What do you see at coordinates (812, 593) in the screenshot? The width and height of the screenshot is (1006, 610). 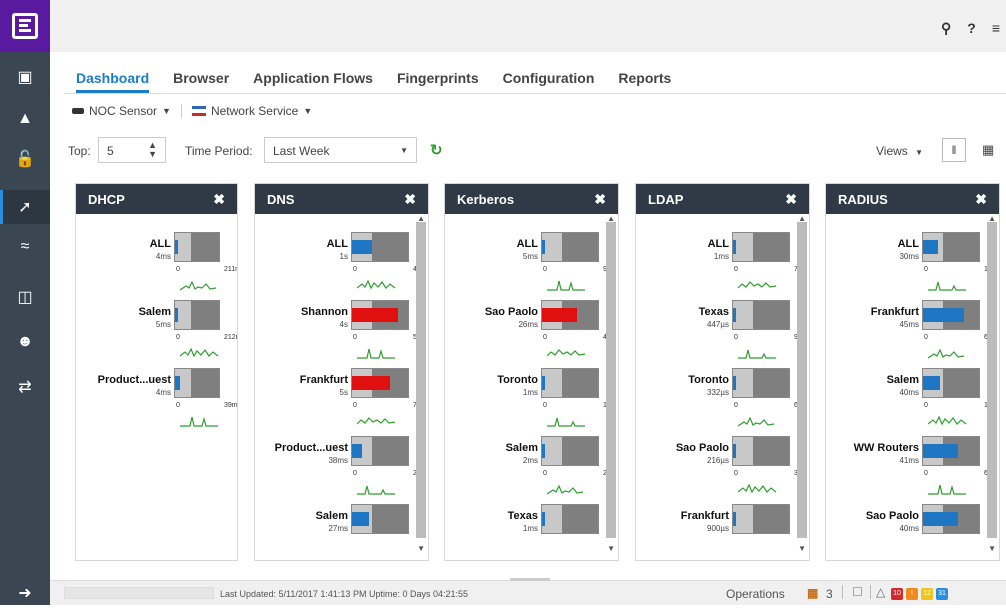 I see `operations-icon: ▦` at bounding box center [812, 593].